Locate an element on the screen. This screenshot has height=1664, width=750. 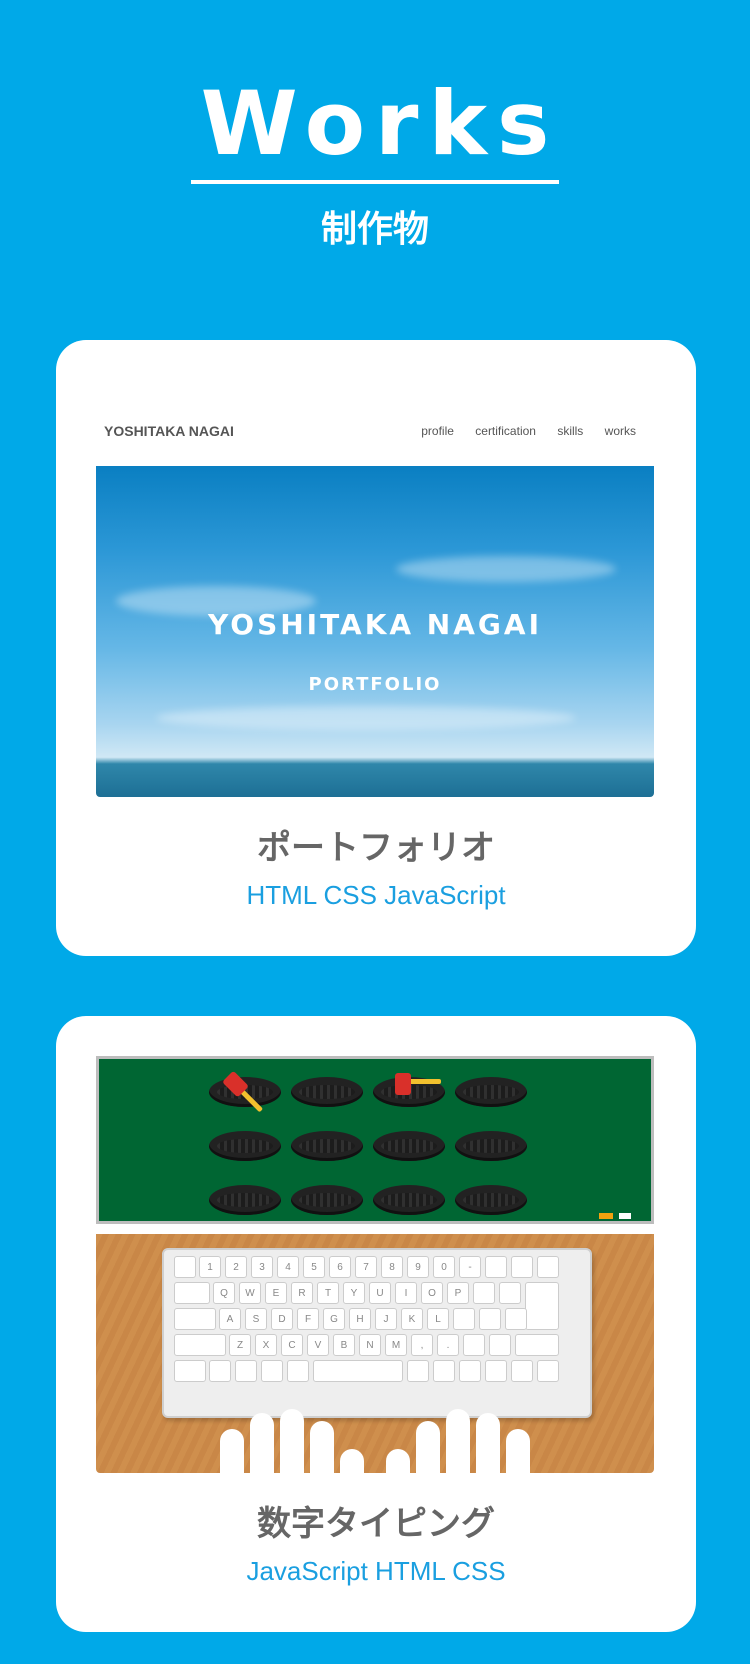
key-5: 5 is located at coordinates (314, 1267).